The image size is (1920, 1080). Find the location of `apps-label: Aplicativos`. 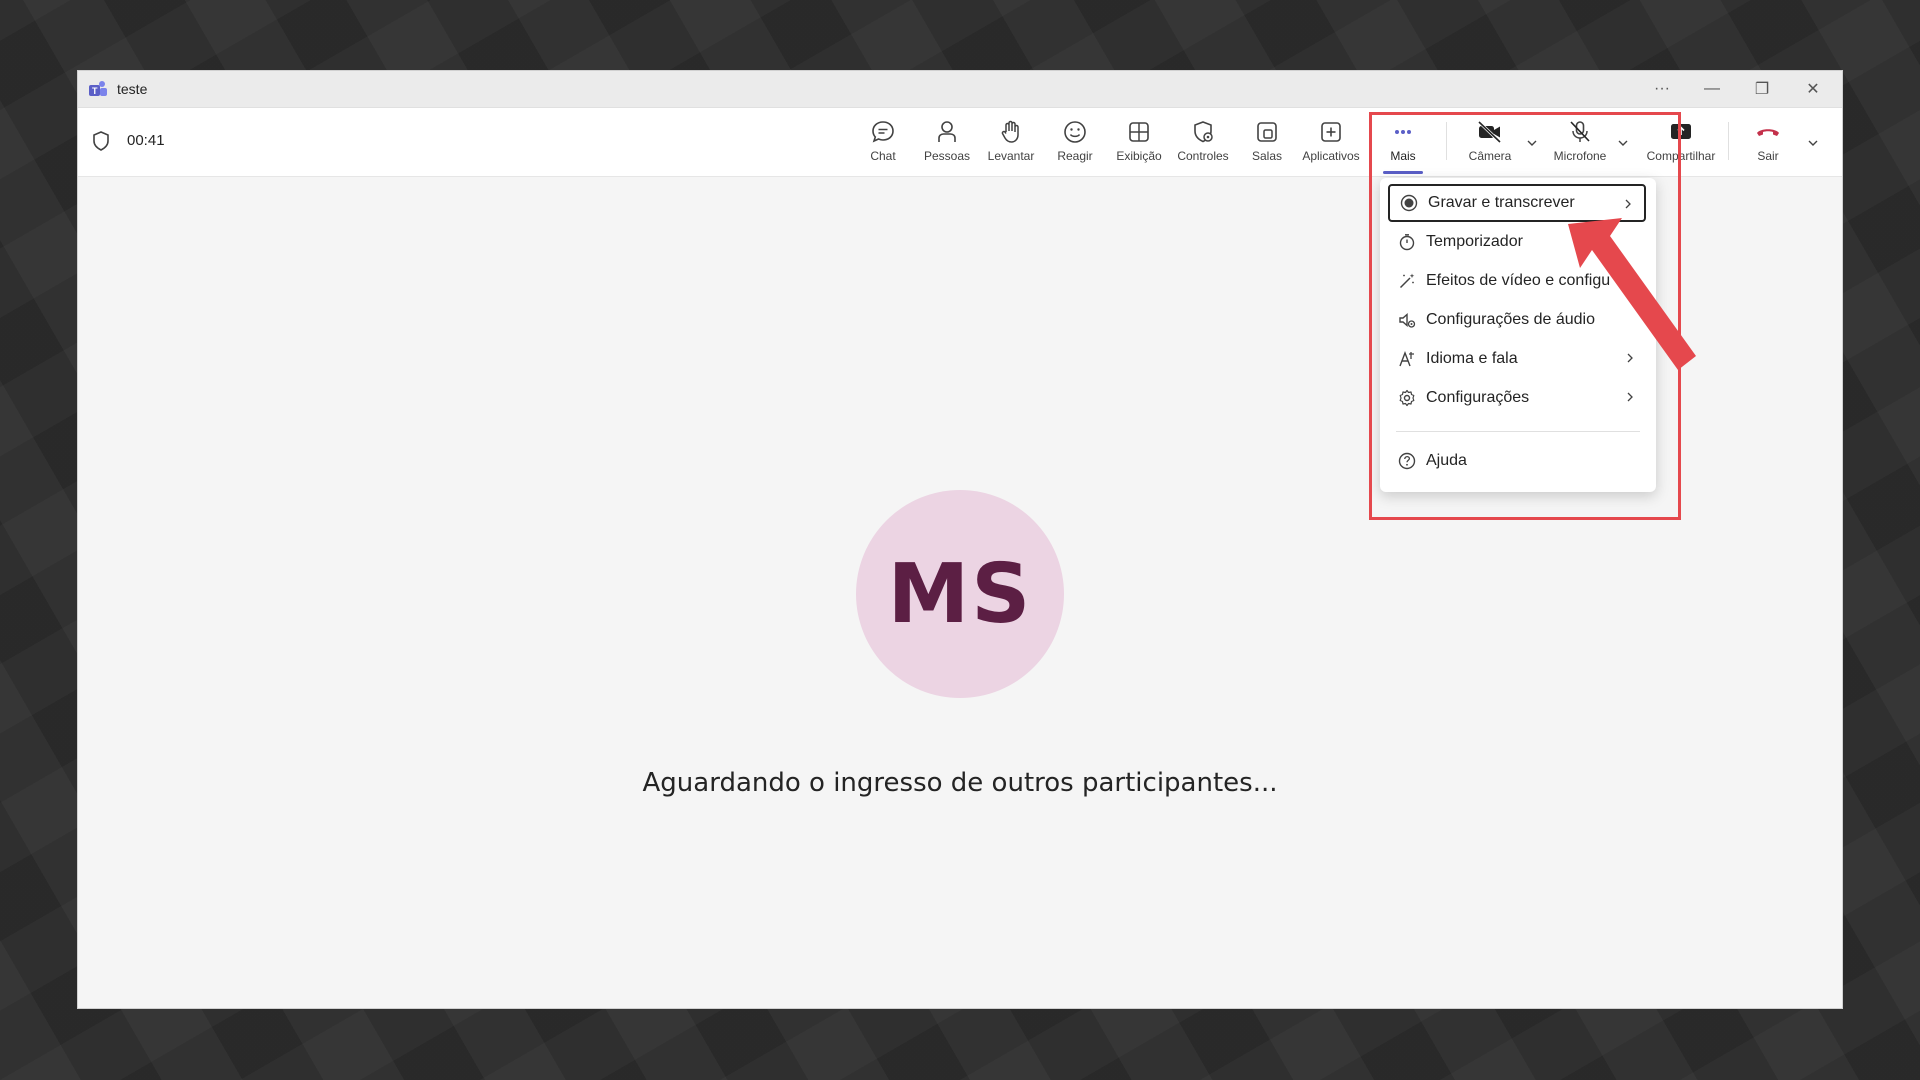

apps-label: Aplicativos is located at coordinates (1331, 156).